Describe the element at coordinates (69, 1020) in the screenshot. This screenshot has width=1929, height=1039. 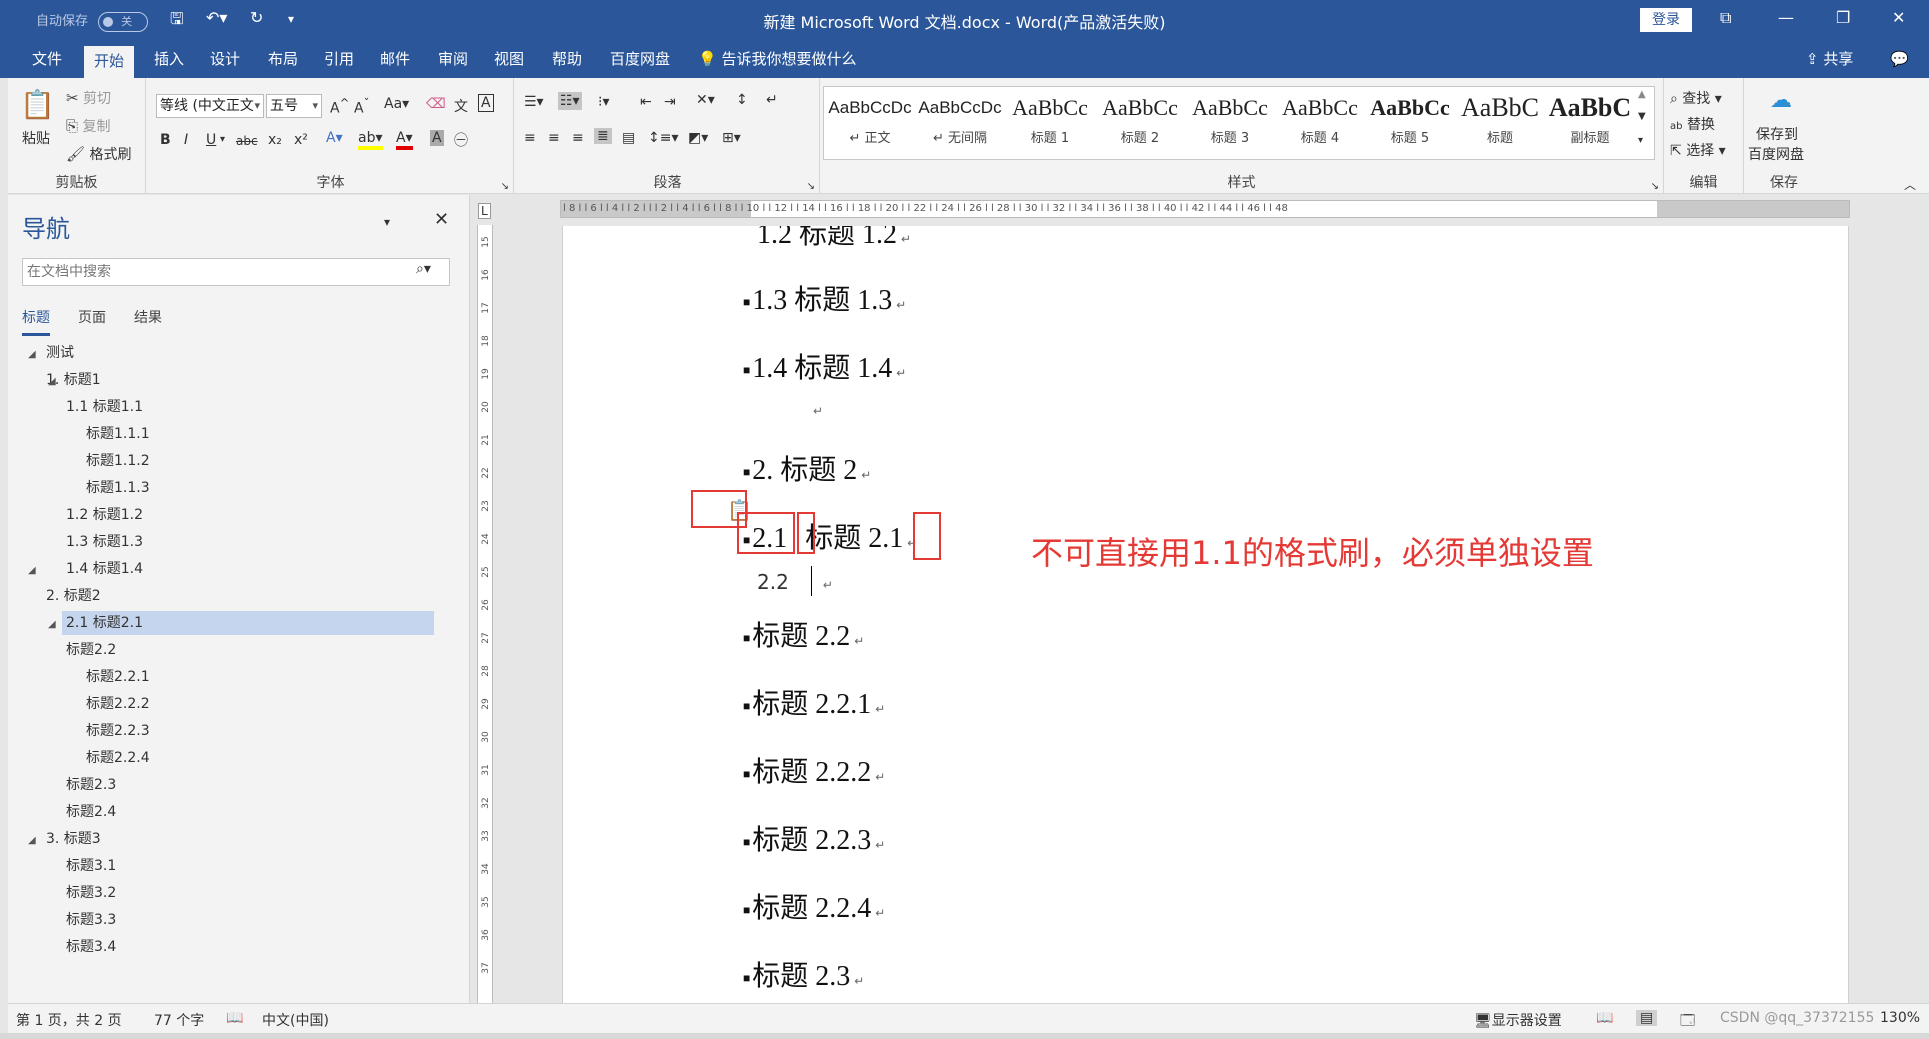
I see `page-count: 第 1 页，共 2 页` at that location.